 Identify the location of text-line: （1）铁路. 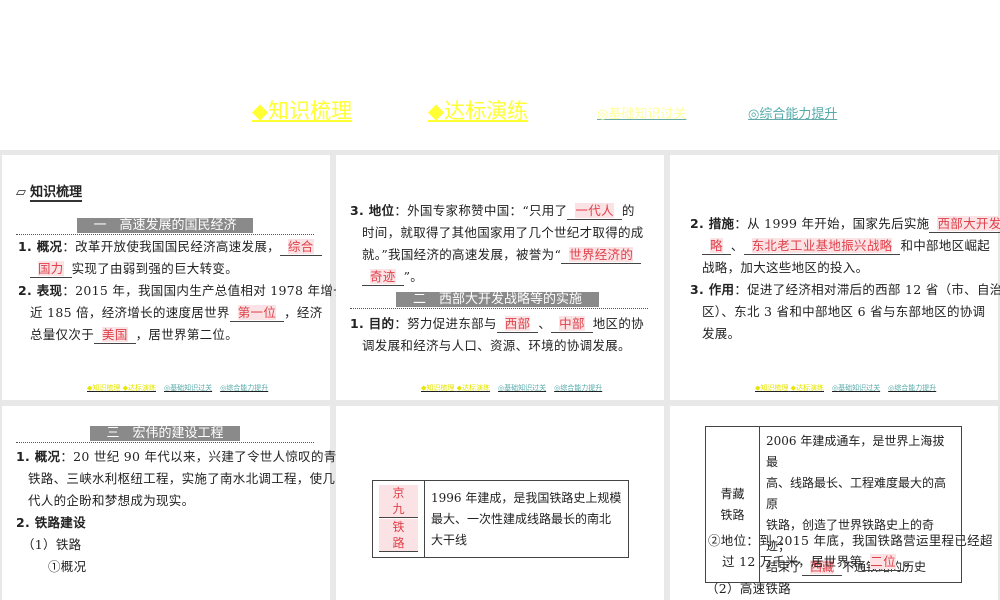
(52, 544).